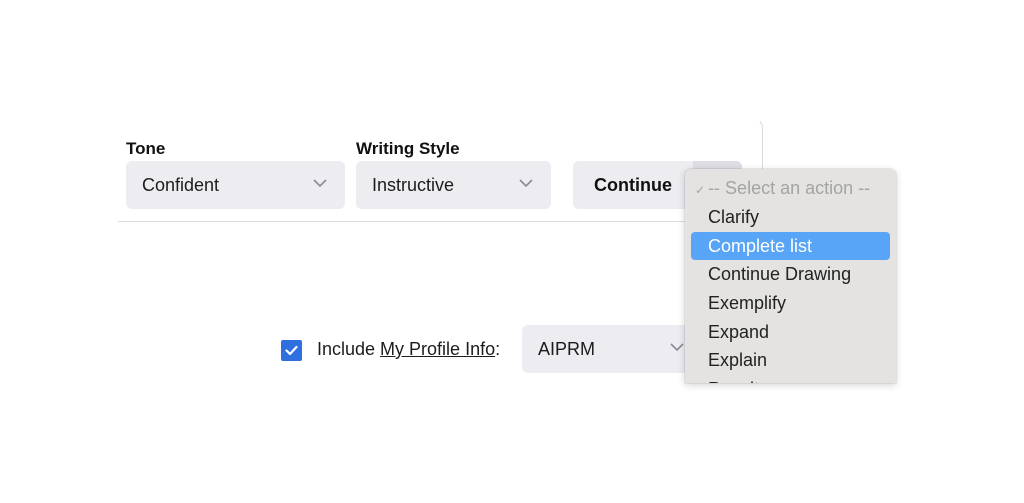 The image size is (1024, 503). I want to click on check-icon: ✓, so click(700, 190).